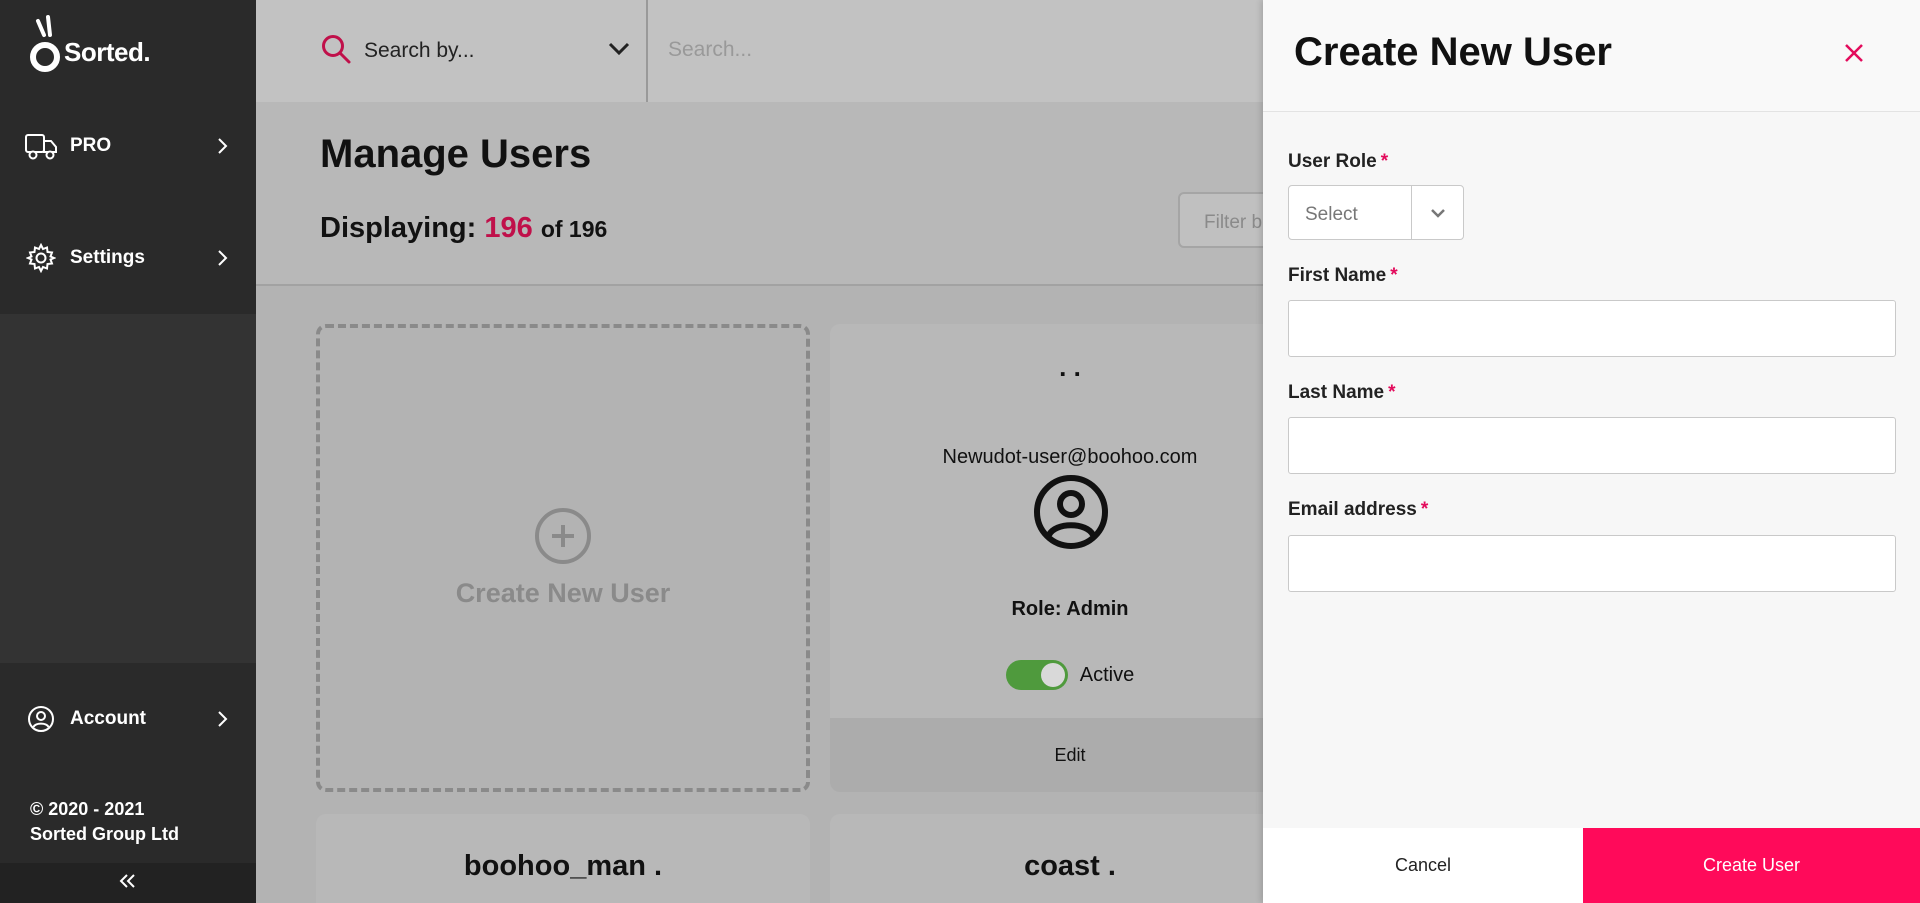 This screenshot has height=903, width=1920. I want to click on sidebar-nav: PRO Settings, so click(128, 202).